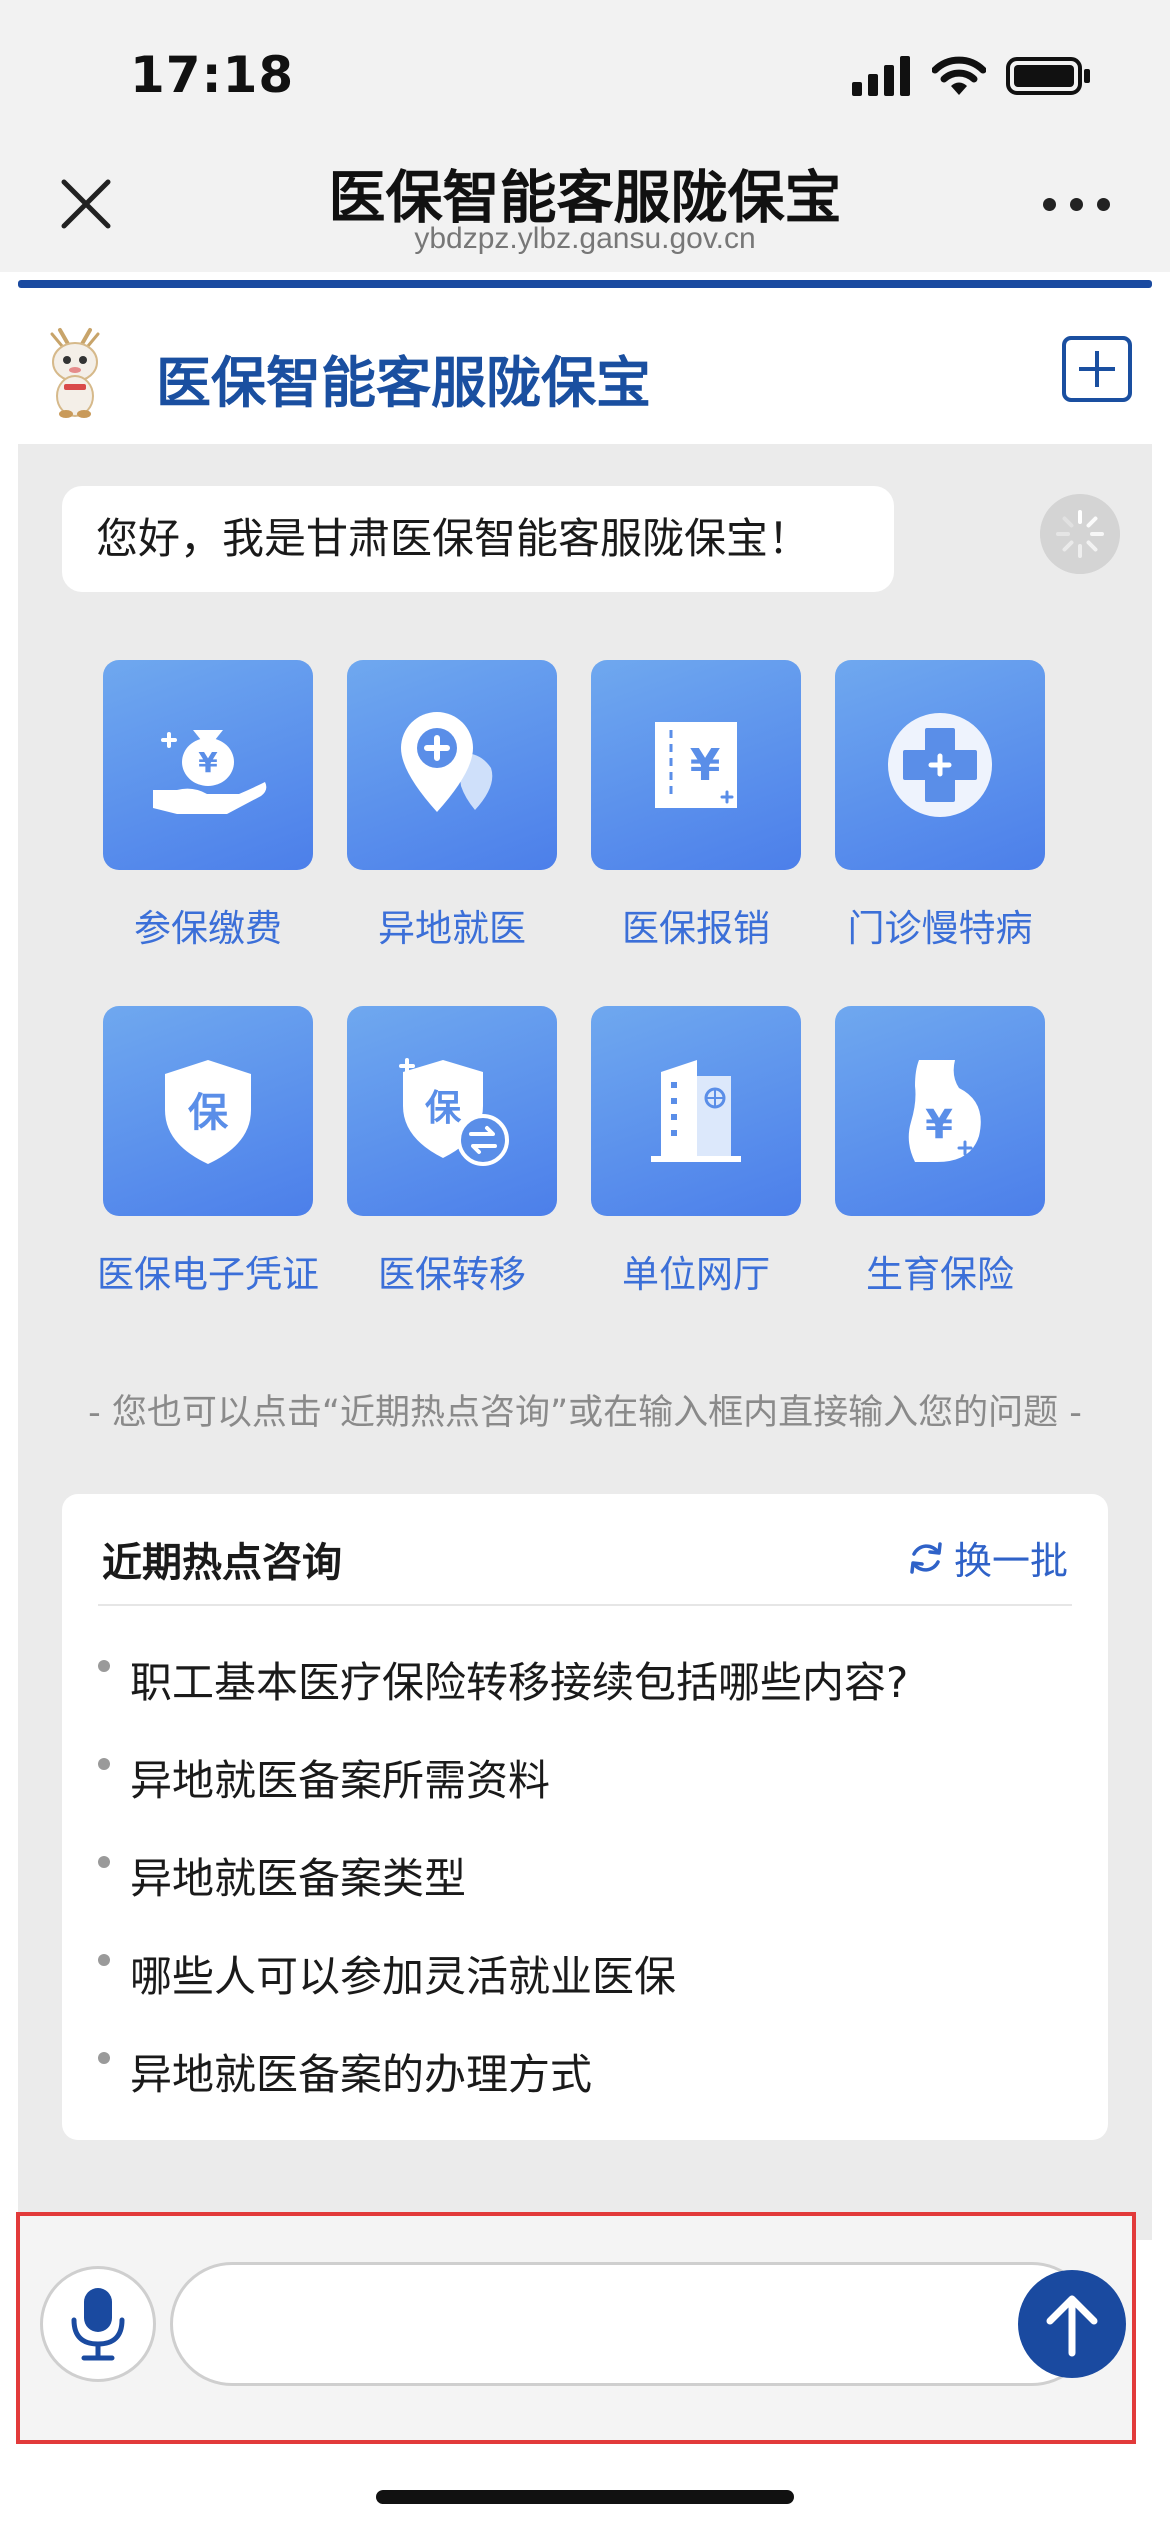 Image resolution: width=1170 pixels, height=2532 pixels. What do you see at coordinates (519, 1682) in the screenshot?
I see `hot-topic-text: 职工基本医疗保险转移接续包括哪些内容?` at bounding box center [519, 1682].